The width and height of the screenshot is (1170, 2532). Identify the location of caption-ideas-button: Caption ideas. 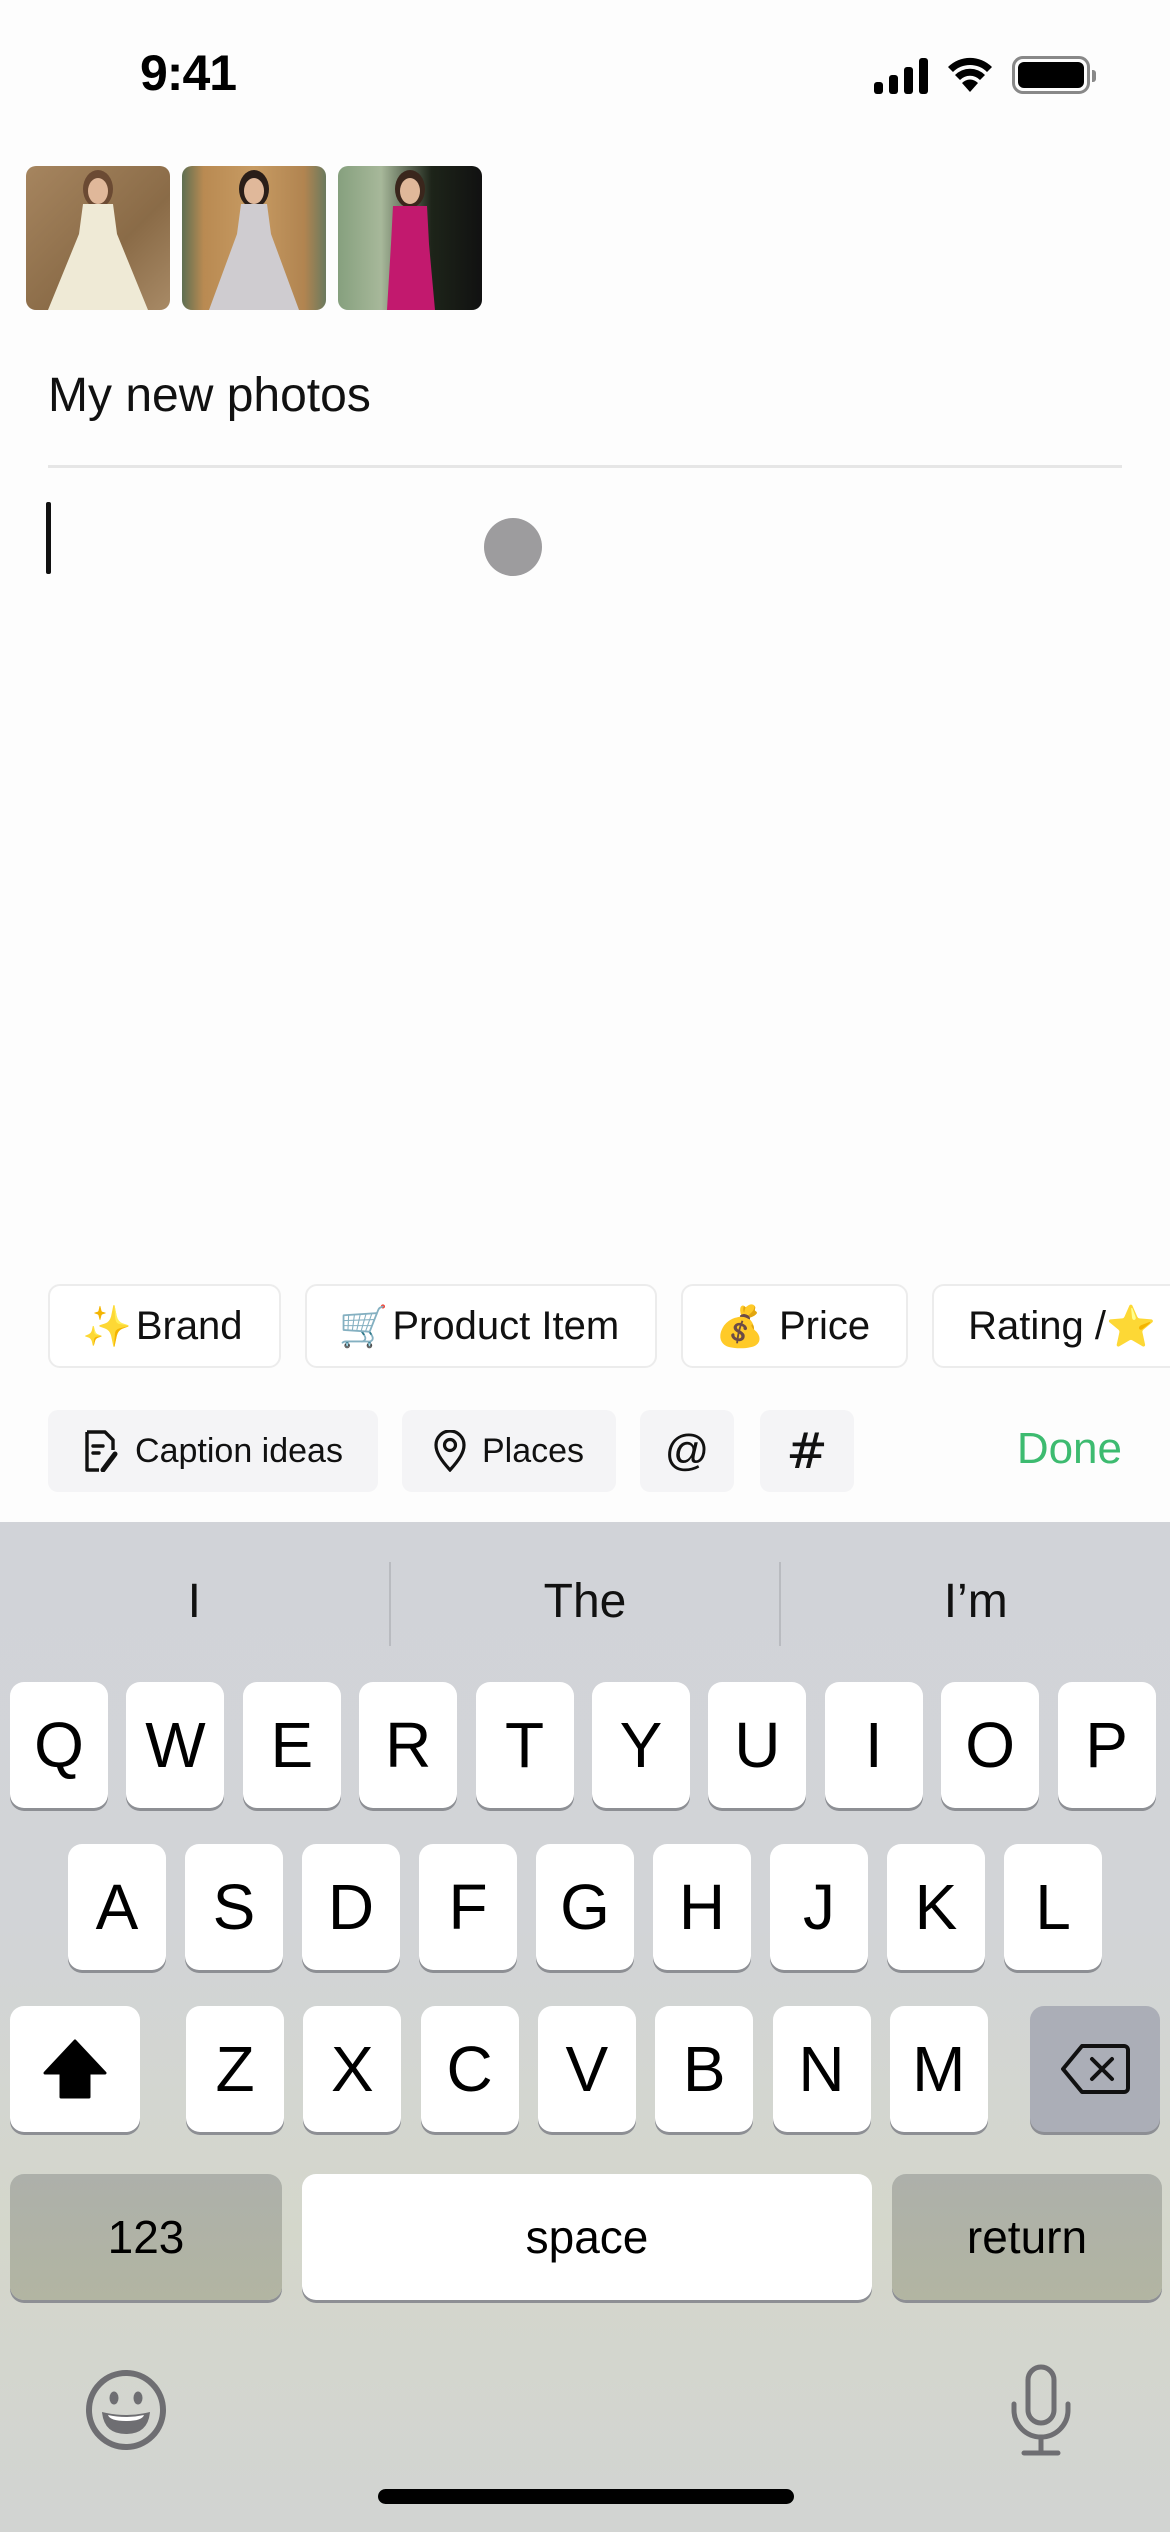
(213, 1451).